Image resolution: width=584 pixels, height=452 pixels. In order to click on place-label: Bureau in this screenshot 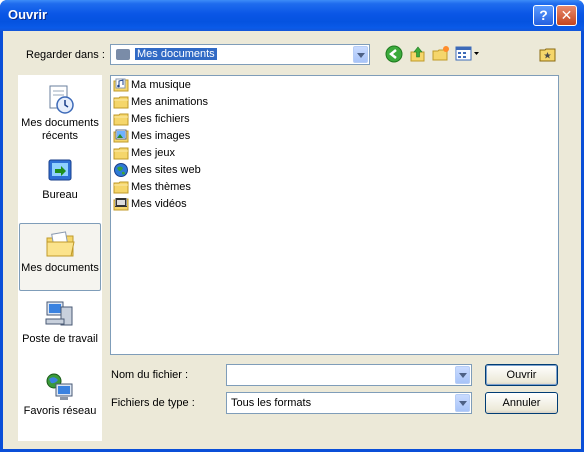, I will do `click(60, 195)`.